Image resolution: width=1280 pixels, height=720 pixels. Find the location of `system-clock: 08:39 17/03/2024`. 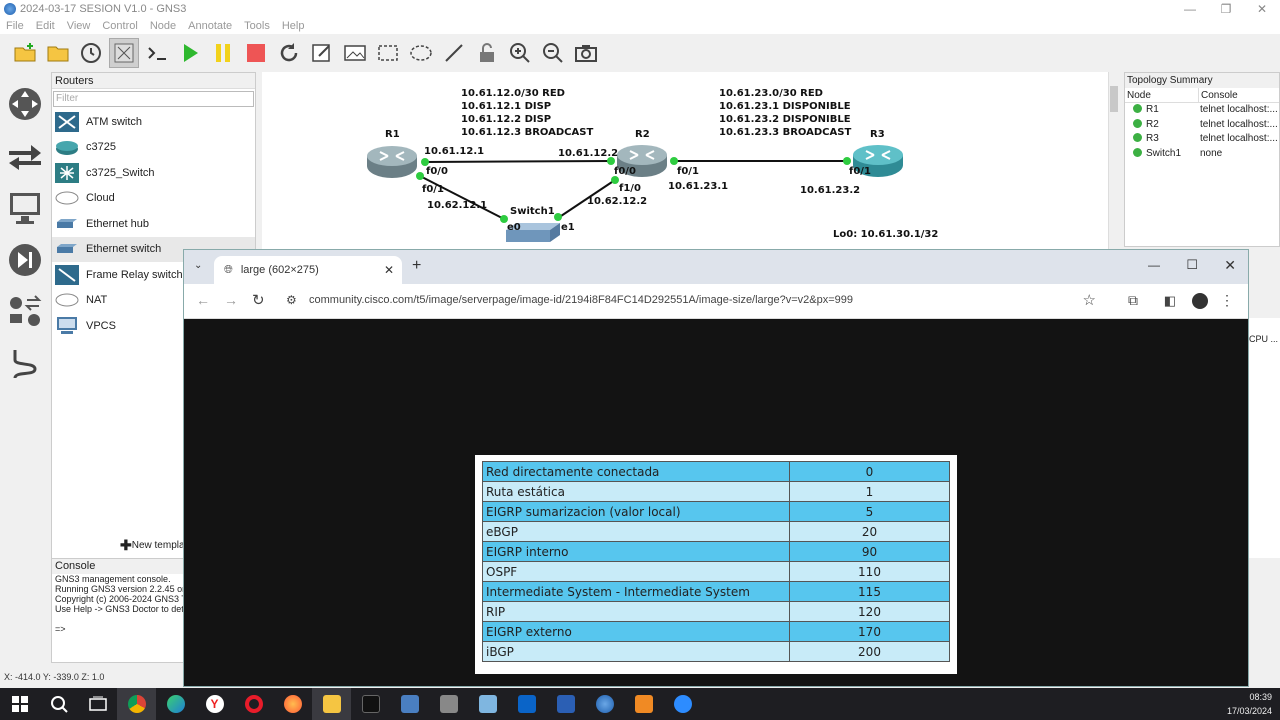

system-clock: 08:39 17/03/2024 is located at coordinates (1249, 704).